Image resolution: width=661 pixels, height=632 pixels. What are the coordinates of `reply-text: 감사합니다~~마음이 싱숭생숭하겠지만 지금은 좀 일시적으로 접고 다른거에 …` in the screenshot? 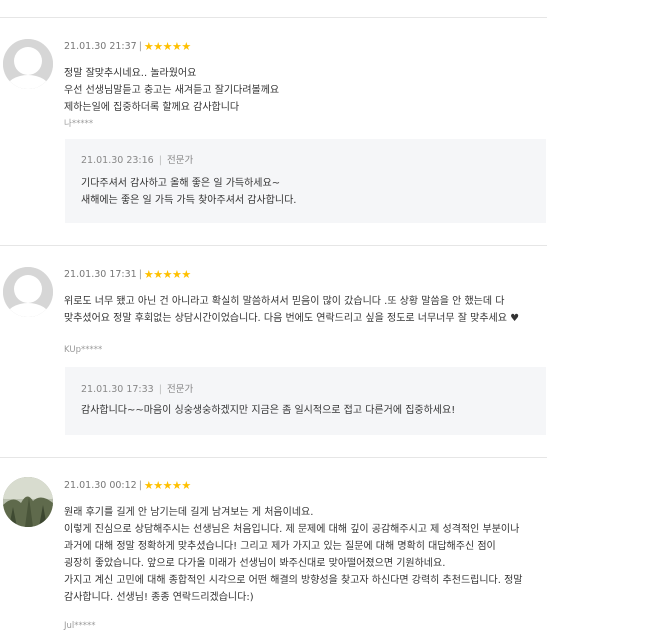 It's located at (268, 410).